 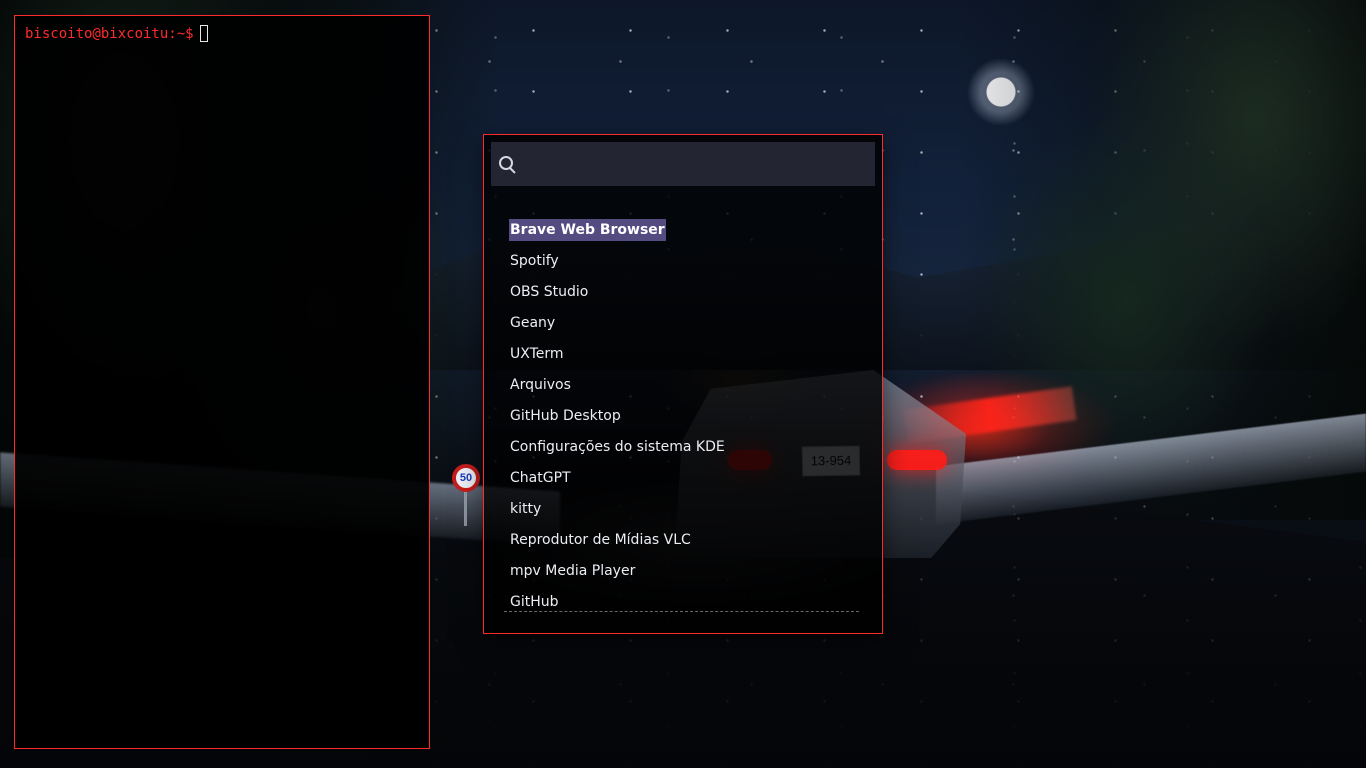 What do you see at coordinates (507, 164) in the screenshot?
I see `search-icon` at bounding box center [507, 164].